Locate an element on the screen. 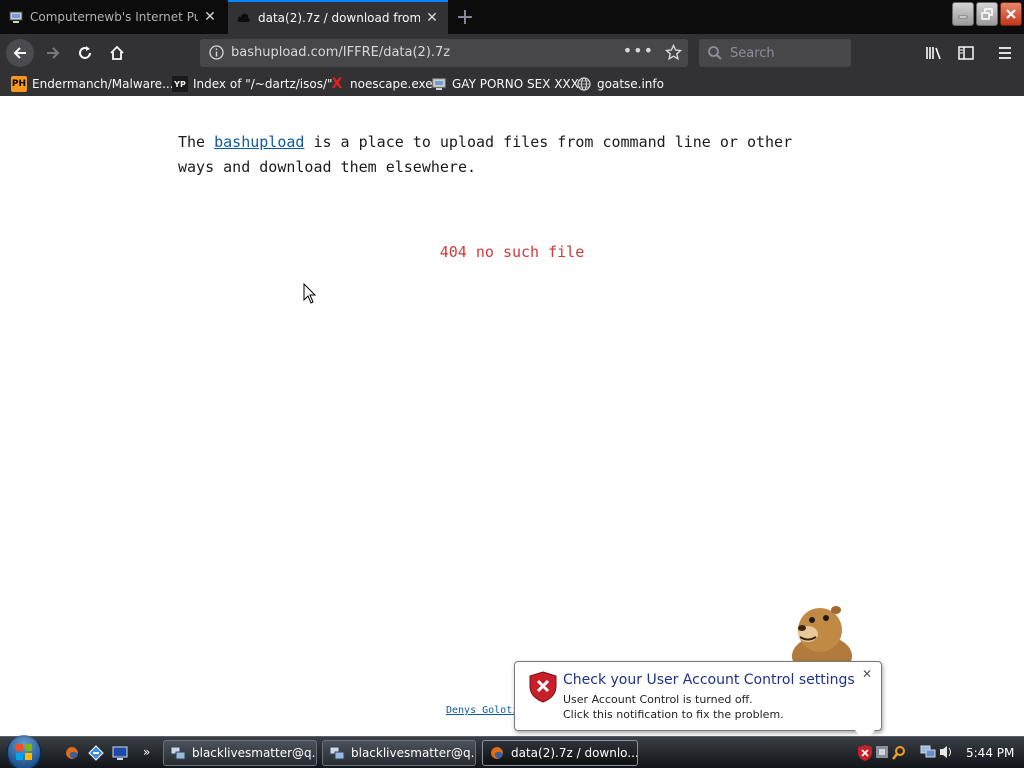 The height and width of the screenshot is (768, 1024). tab-title: Computernewb's Internet Pub is located at coordinates (114, 17).